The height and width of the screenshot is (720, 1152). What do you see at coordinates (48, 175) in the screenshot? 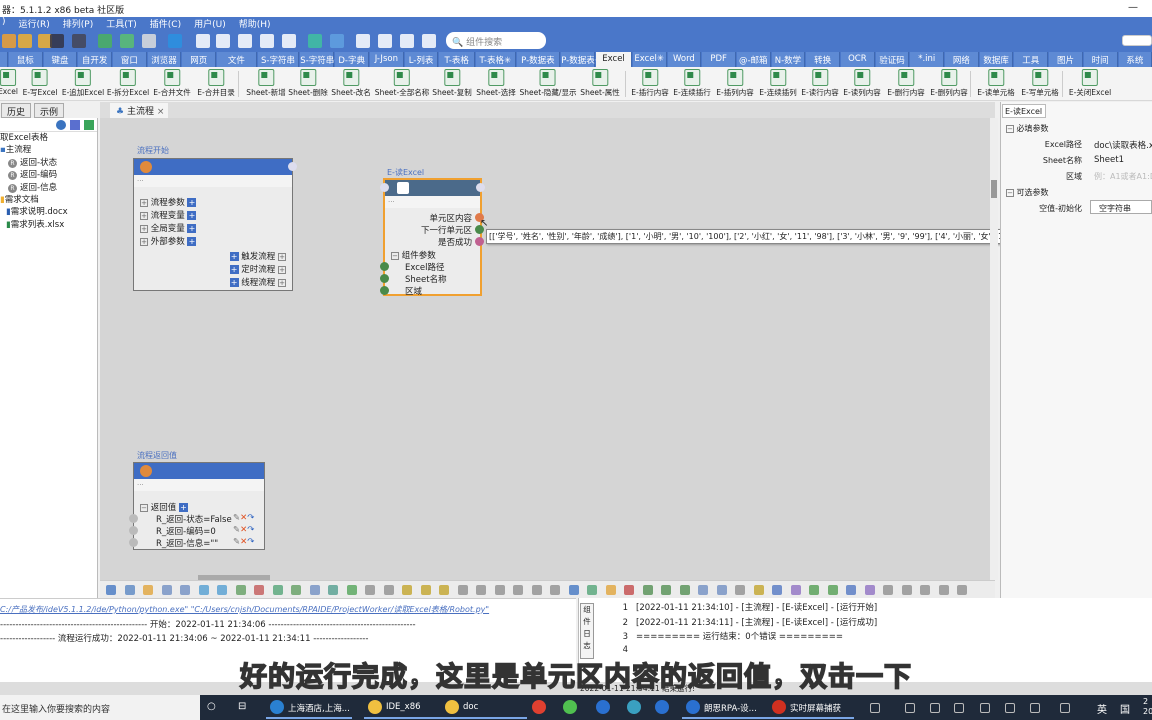
I see `tree-return-code: R 返回-编码` at bounding box center [48, 175].